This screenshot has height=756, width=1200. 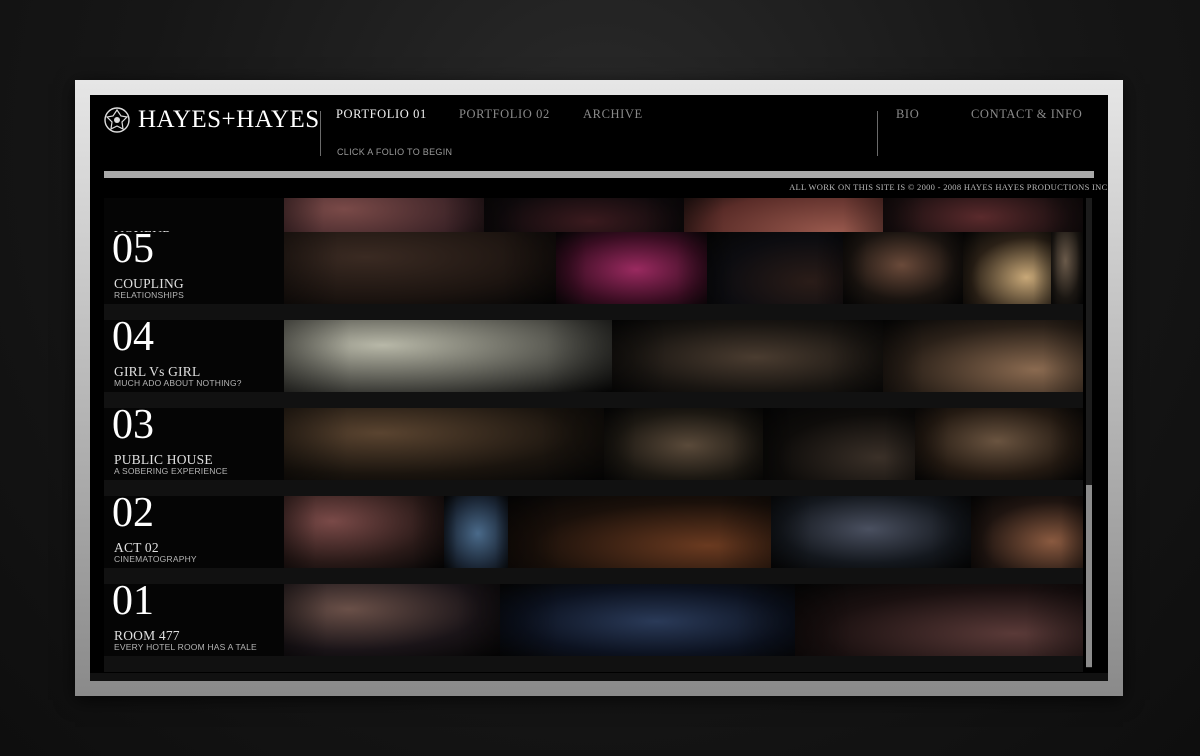 I want to click on nav-contact-info: CONTACT & INFO, so click(x=1026, y=114).